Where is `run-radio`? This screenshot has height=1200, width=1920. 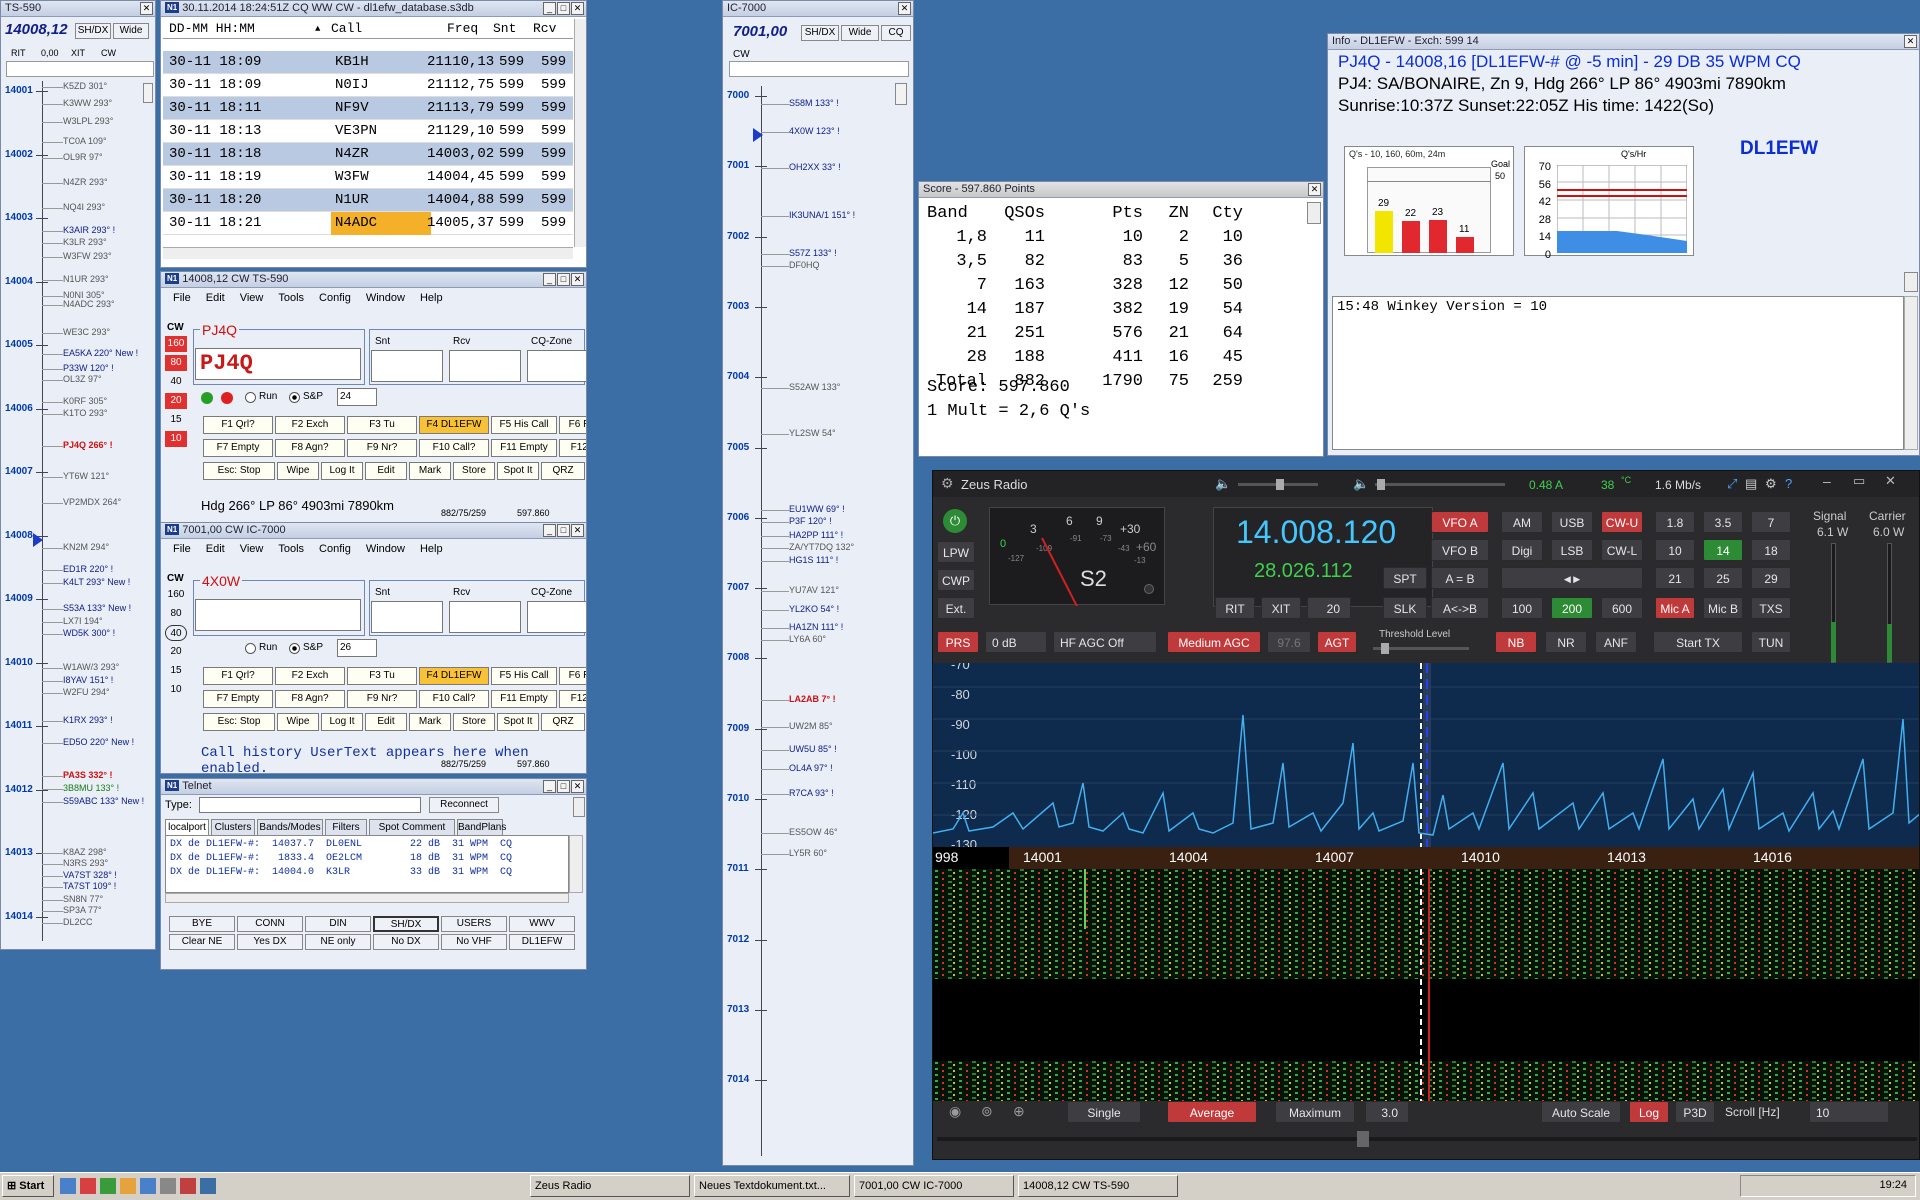 run-radio is located at coordinates (250, 648).